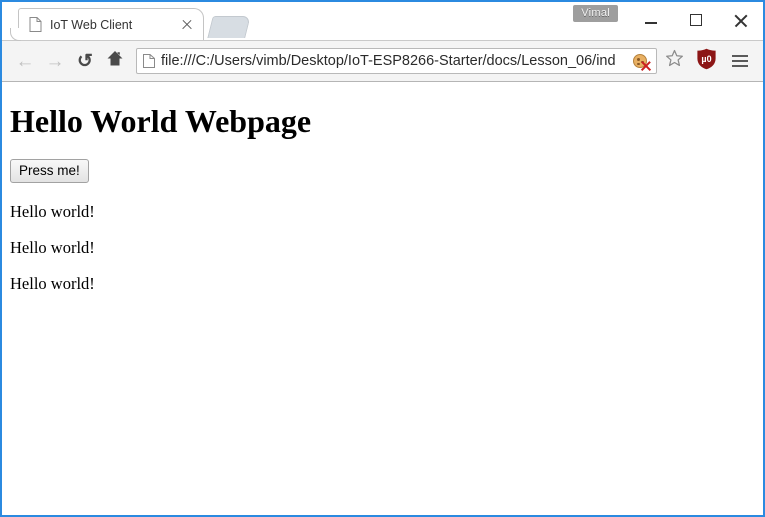  Describe the element at coordinates (650, 23) in the screenshot. I see `minimize-icon` at that location.